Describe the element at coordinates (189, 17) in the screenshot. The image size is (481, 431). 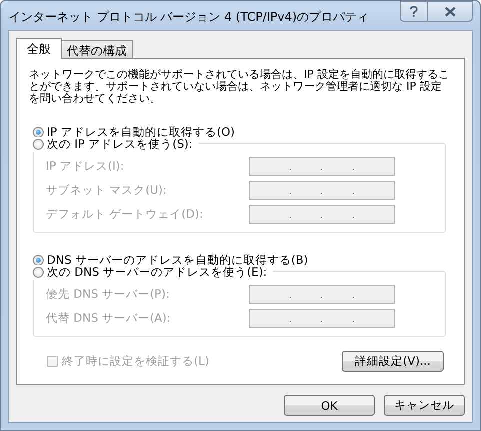
I see `window-title: インターネット プロトコル バージョン 4 (TCP/IPv4)のプロパティ` at that location.